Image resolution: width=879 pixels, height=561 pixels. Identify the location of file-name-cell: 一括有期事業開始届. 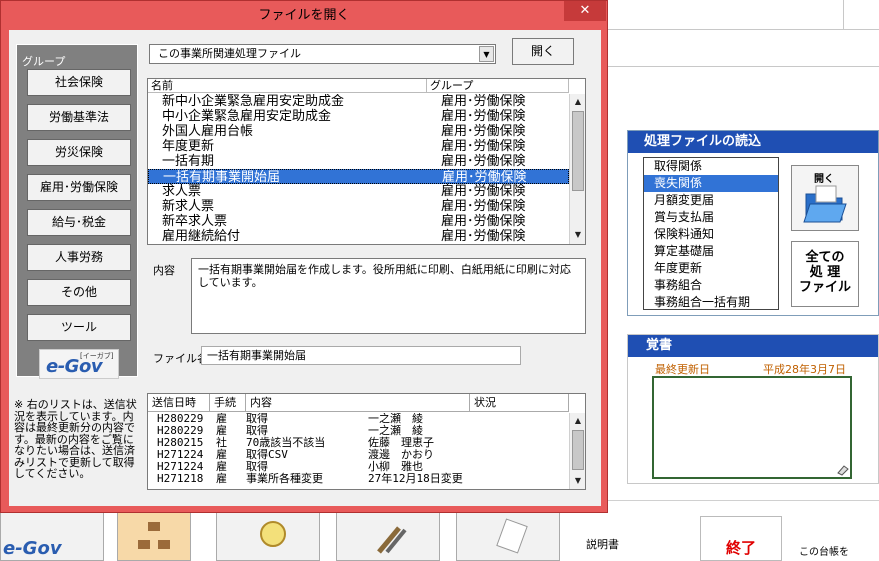
(222, 177).